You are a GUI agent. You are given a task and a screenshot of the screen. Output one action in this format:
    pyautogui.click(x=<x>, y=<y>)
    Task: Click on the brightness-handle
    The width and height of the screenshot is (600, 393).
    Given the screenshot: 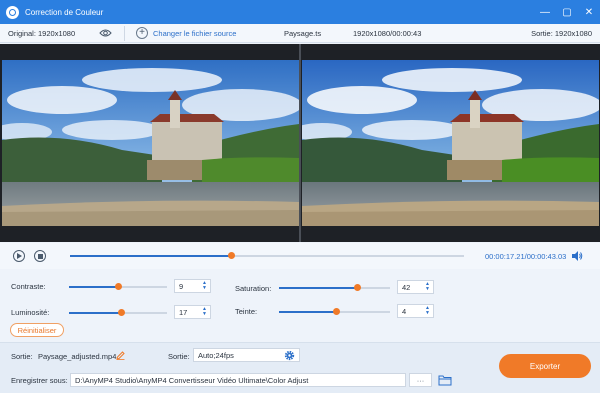 What is the action you would take?
    pyautogui.click(x=122, y=312)
    